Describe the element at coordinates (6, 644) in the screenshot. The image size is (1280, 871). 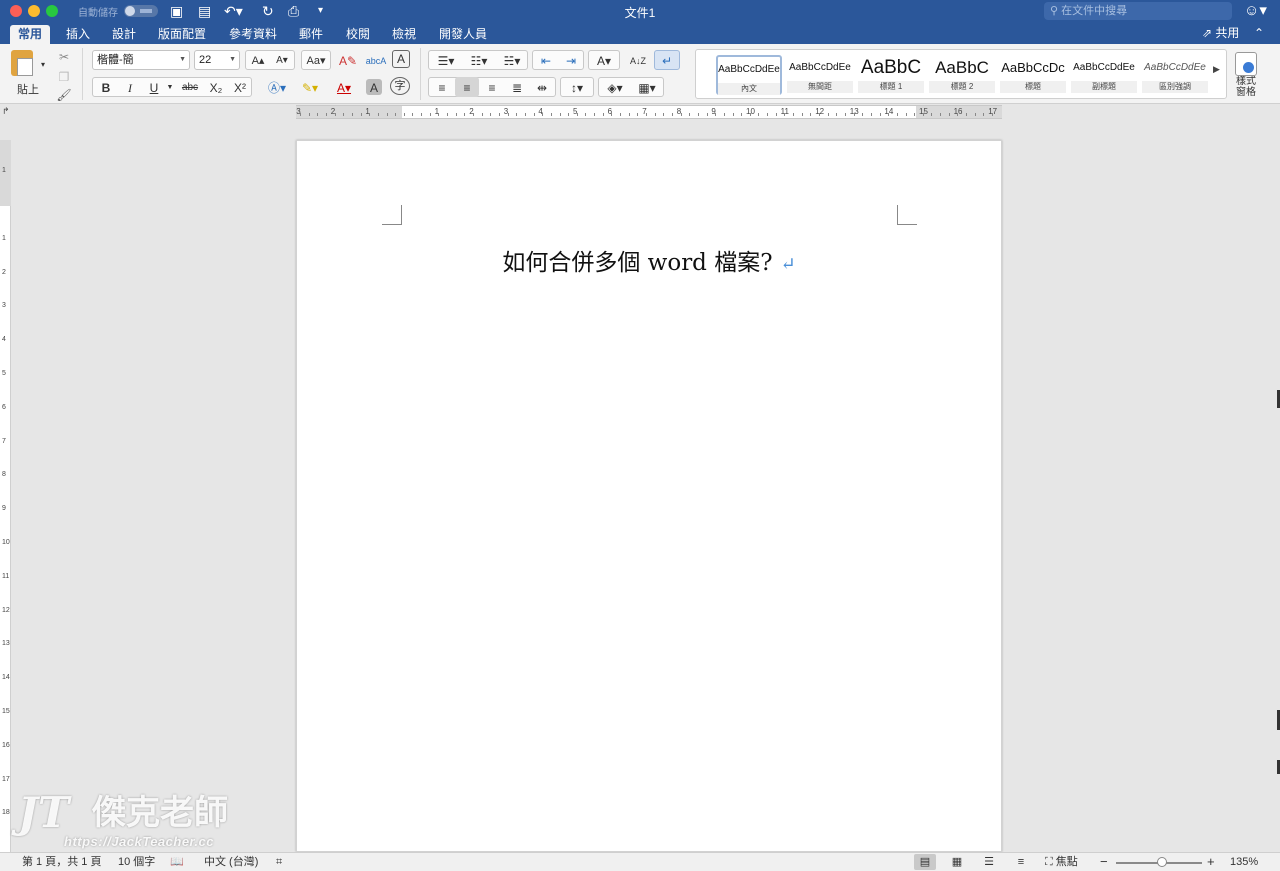
I see `vertical-ruler-number: 13` at that location.